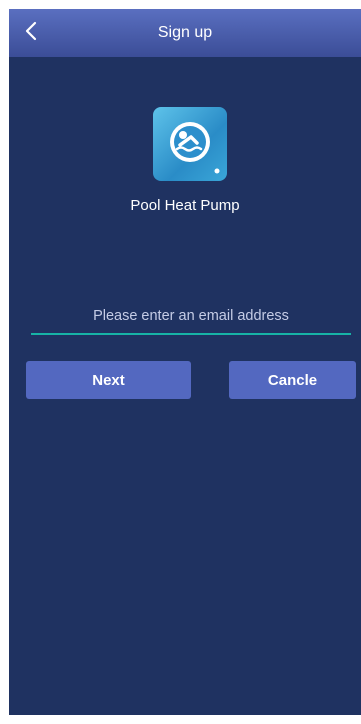 This screenshot has height=724, width=361. I want to click on email-input, so click(191, 317).